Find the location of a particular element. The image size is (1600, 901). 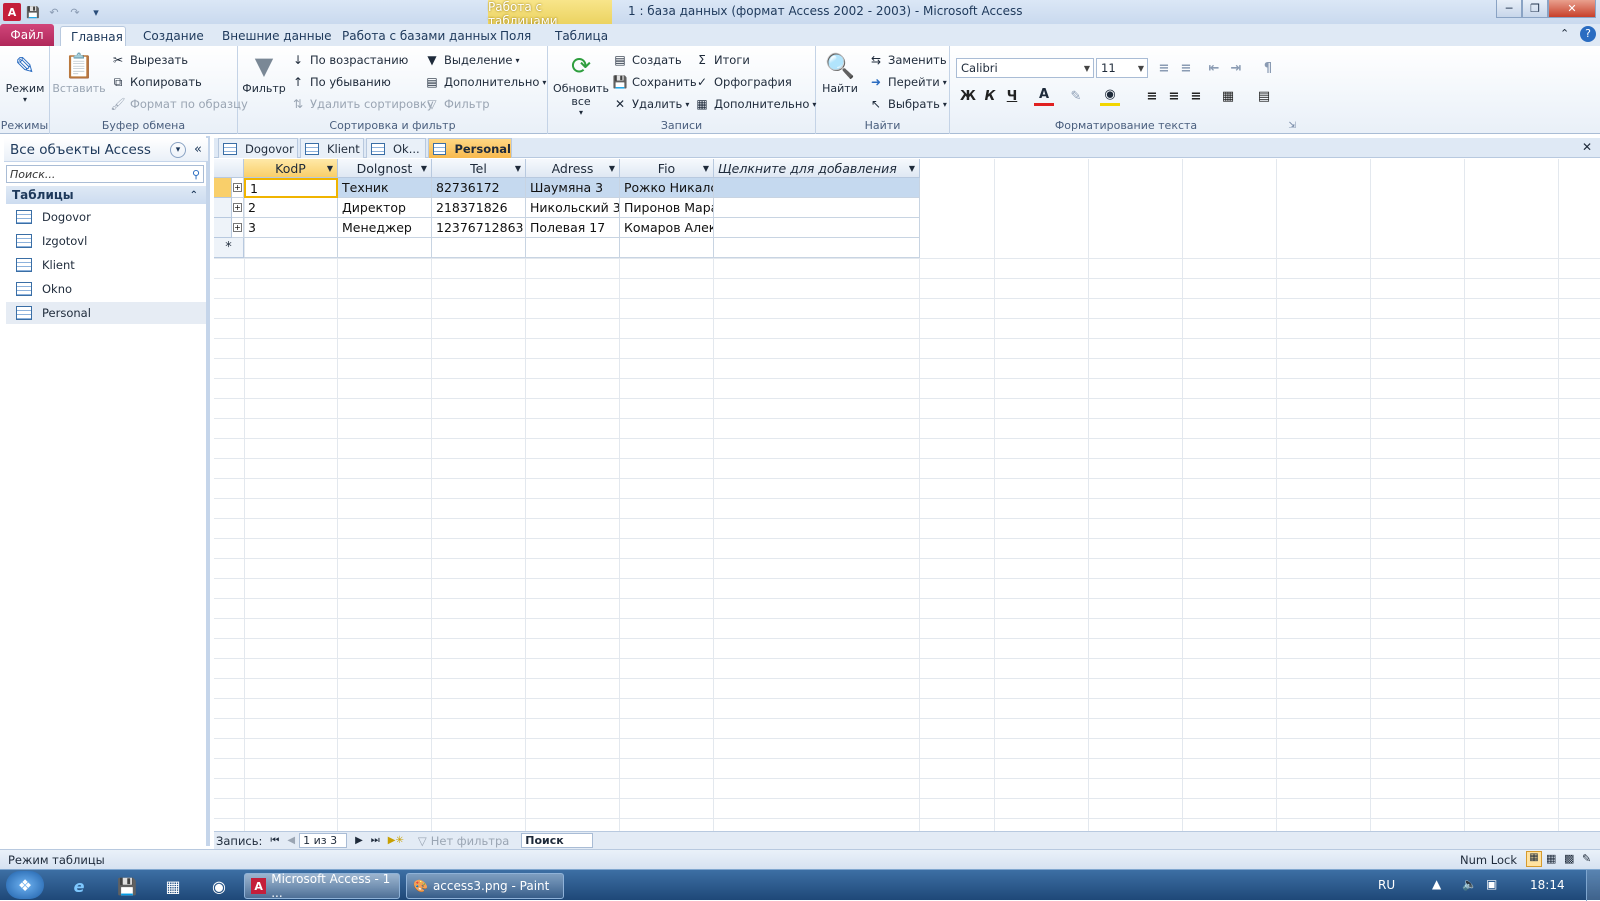

show-desktop-button is located at coordinates (1593, 885).